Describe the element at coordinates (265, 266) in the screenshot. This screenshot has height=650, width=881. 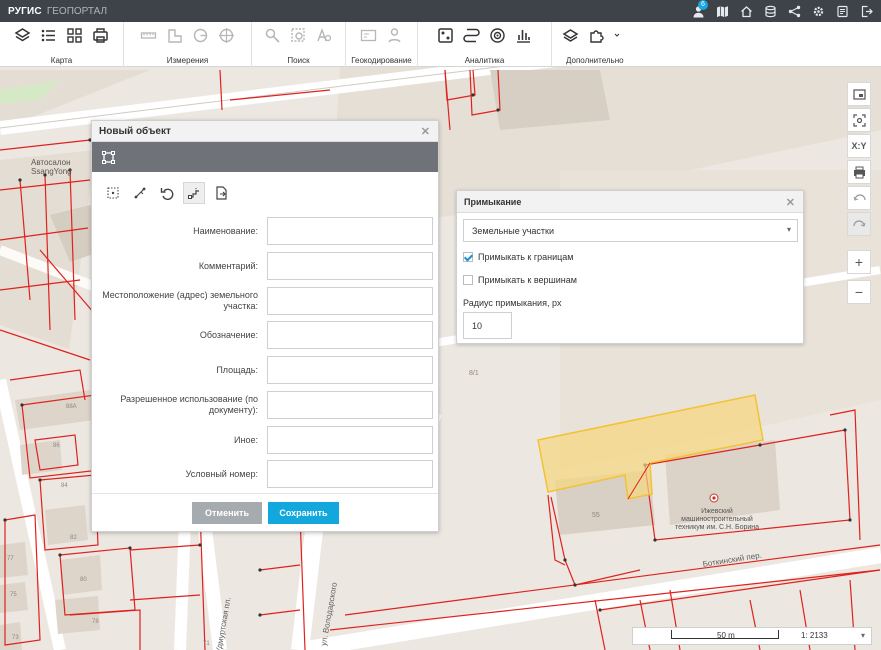
I see `field-comment-row: Комментарий:` at that location.